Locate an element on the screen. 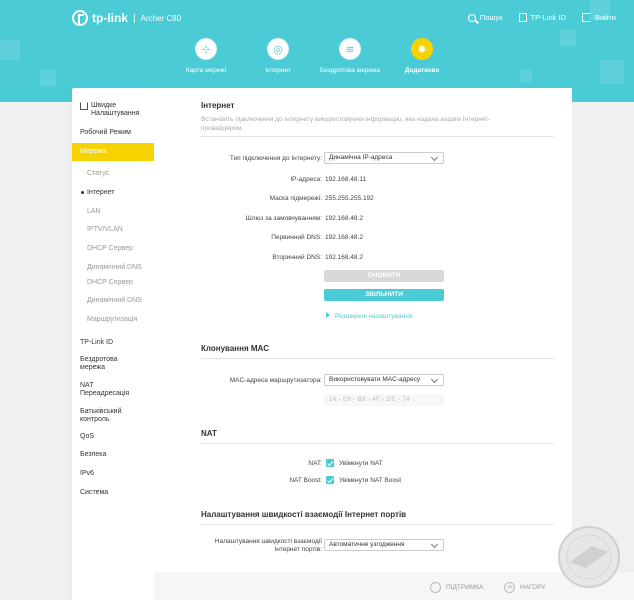 Image resolution: width=634 pixels, height=600 pixels. tplink-id-link: TP-Link ID is located at coordinates (542, 17).